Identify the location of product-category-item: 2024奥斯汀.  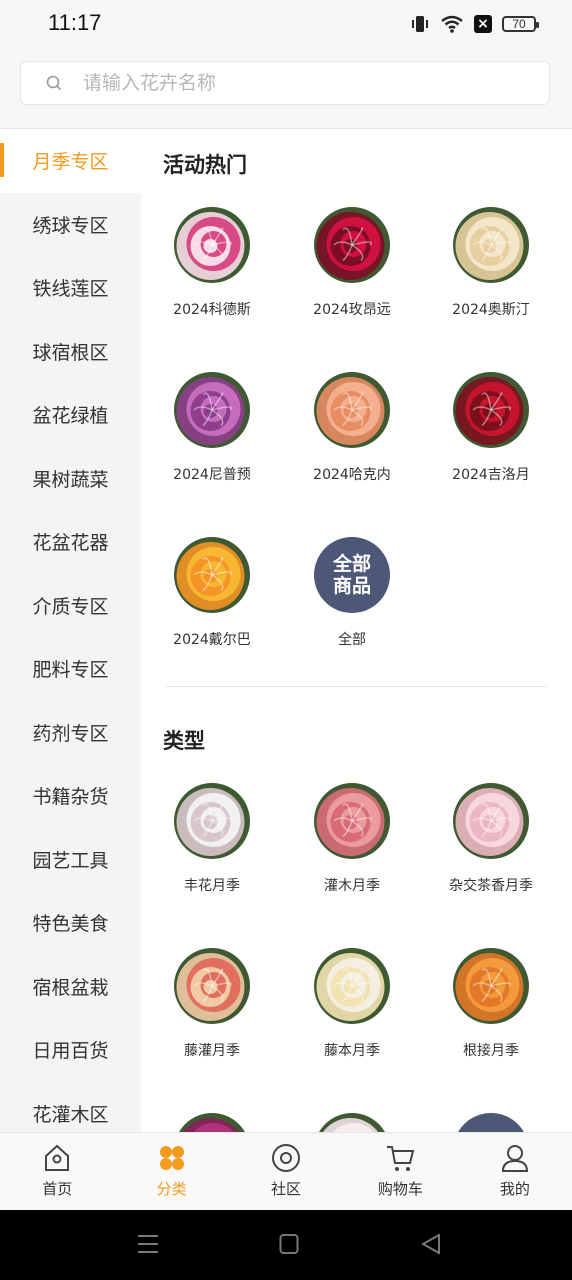
(491, 263).